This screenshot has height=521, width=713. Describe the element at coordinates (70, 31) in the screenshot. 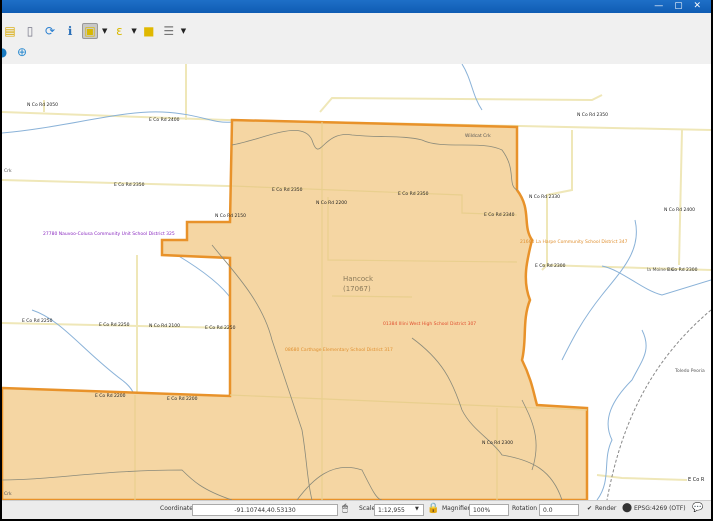

I see `identify-icon: ℹ` at that location.